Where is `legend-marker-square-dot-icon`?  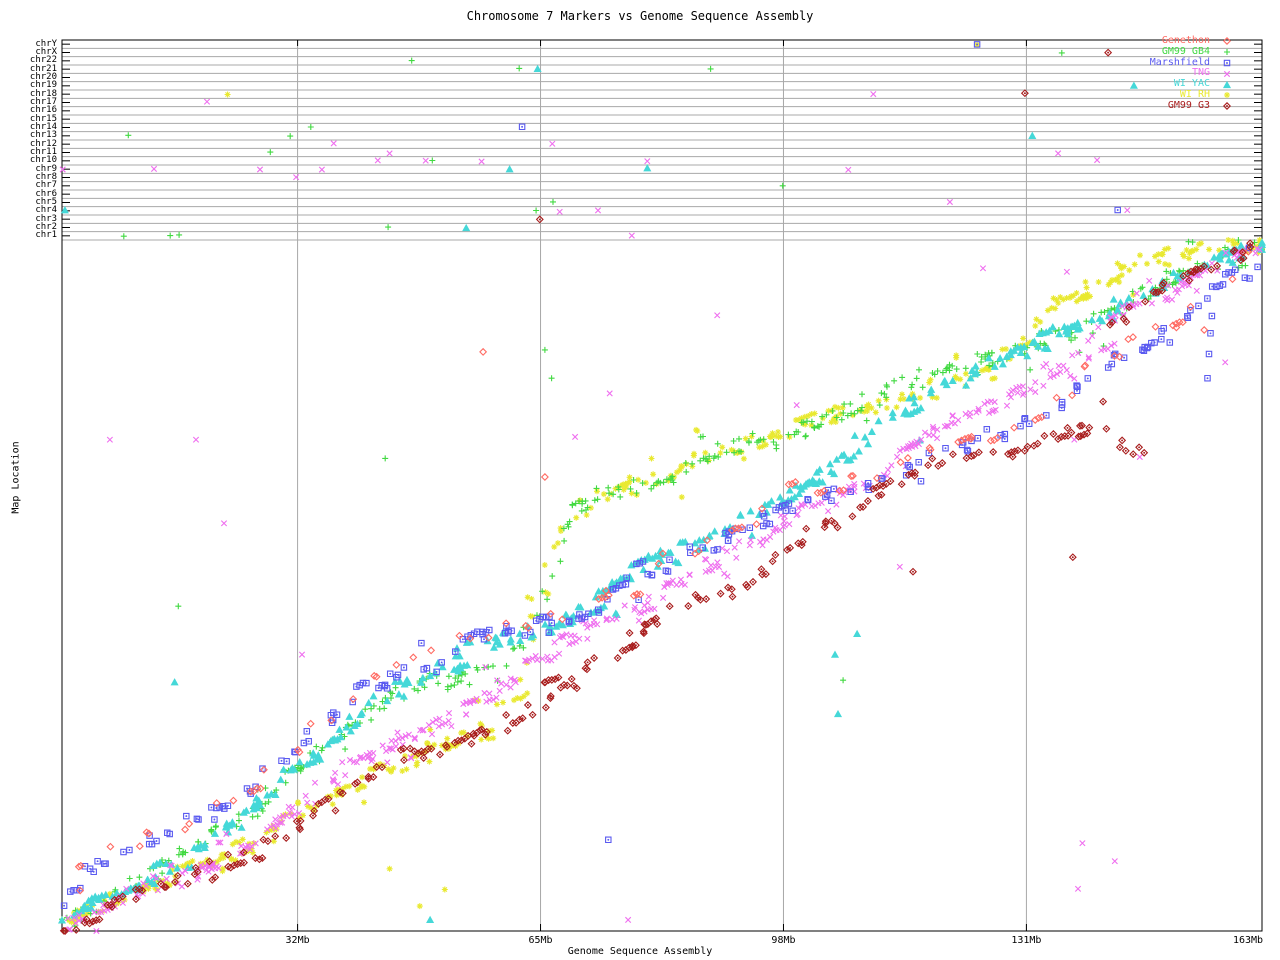 legend-marker-square-dot-icon is located at coordinates (1235, 63).